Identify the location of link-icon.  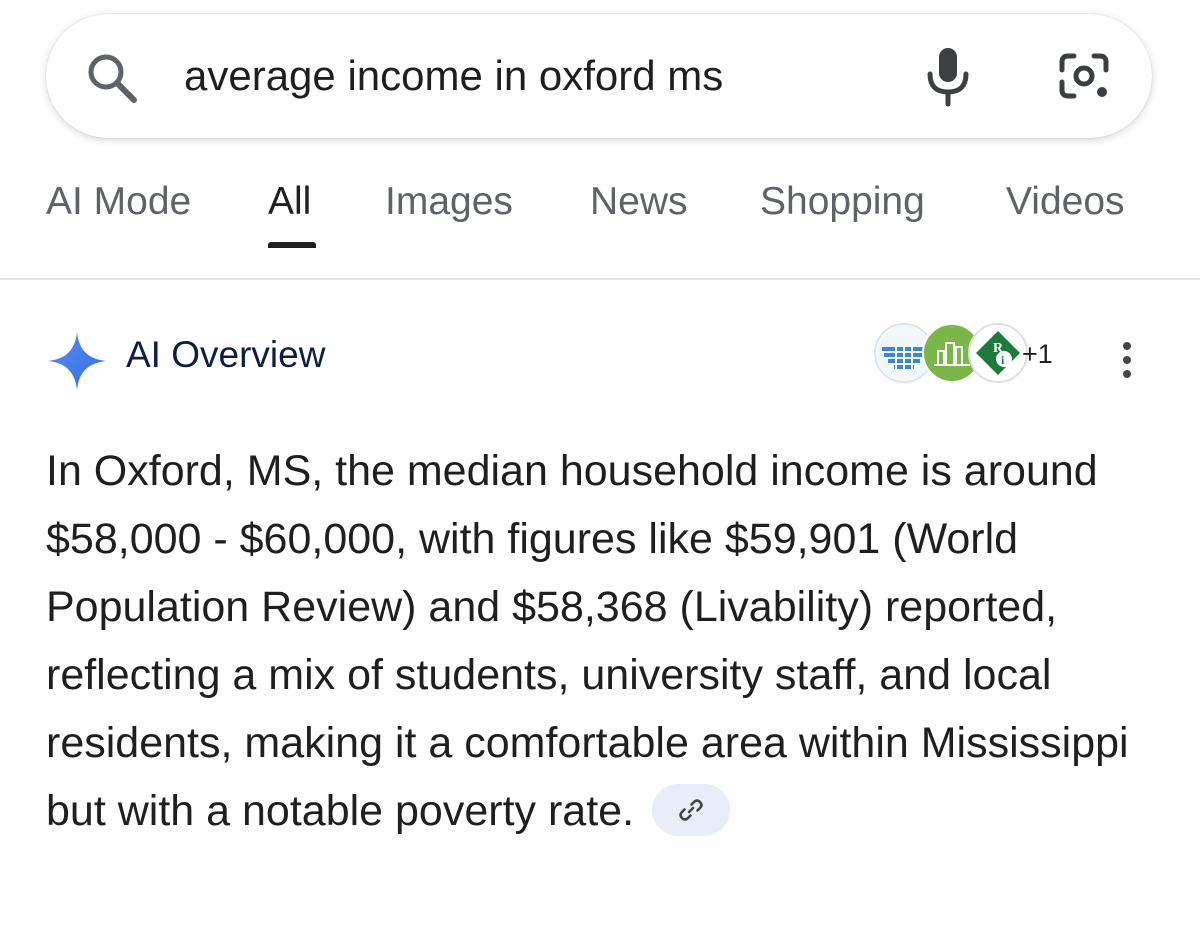
(691, 809).